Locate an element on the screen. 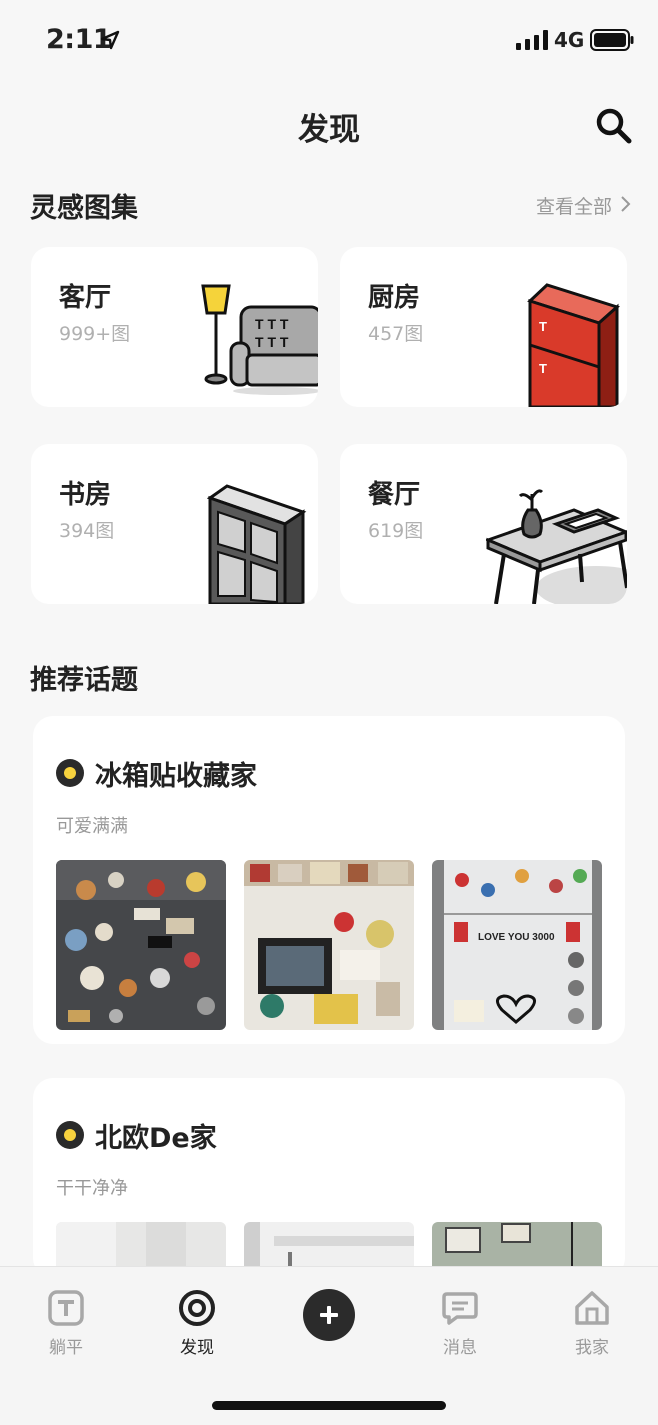 This screenshot has width=658, height=1425. category-count: 394图 is located at coordinates (87, 531).